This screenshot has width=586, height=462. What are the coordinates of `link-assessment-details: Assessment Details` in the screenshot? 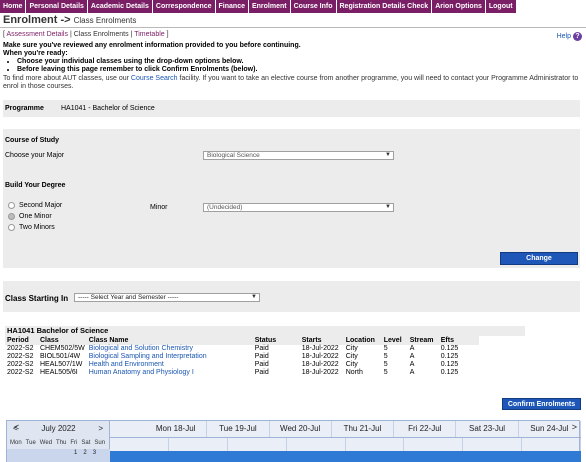 It's located at (37, 34).